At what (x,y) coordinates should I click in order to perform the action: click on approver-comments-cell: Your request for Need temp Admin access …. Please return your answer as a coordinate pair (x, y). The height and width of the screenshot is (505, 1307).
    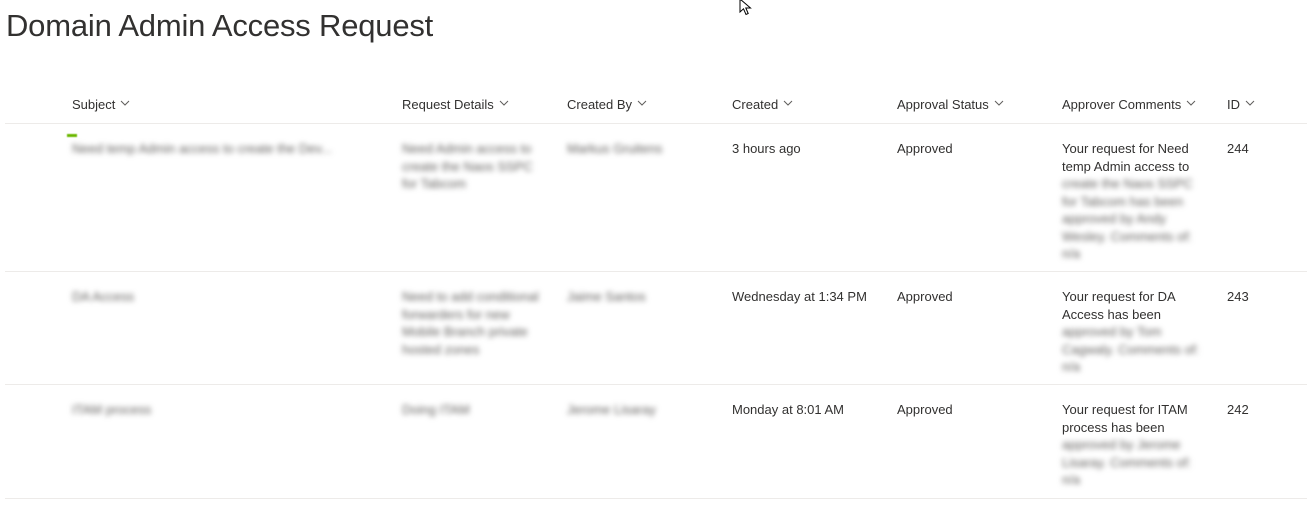
    Looking at the image, I should click on (1132, 201).